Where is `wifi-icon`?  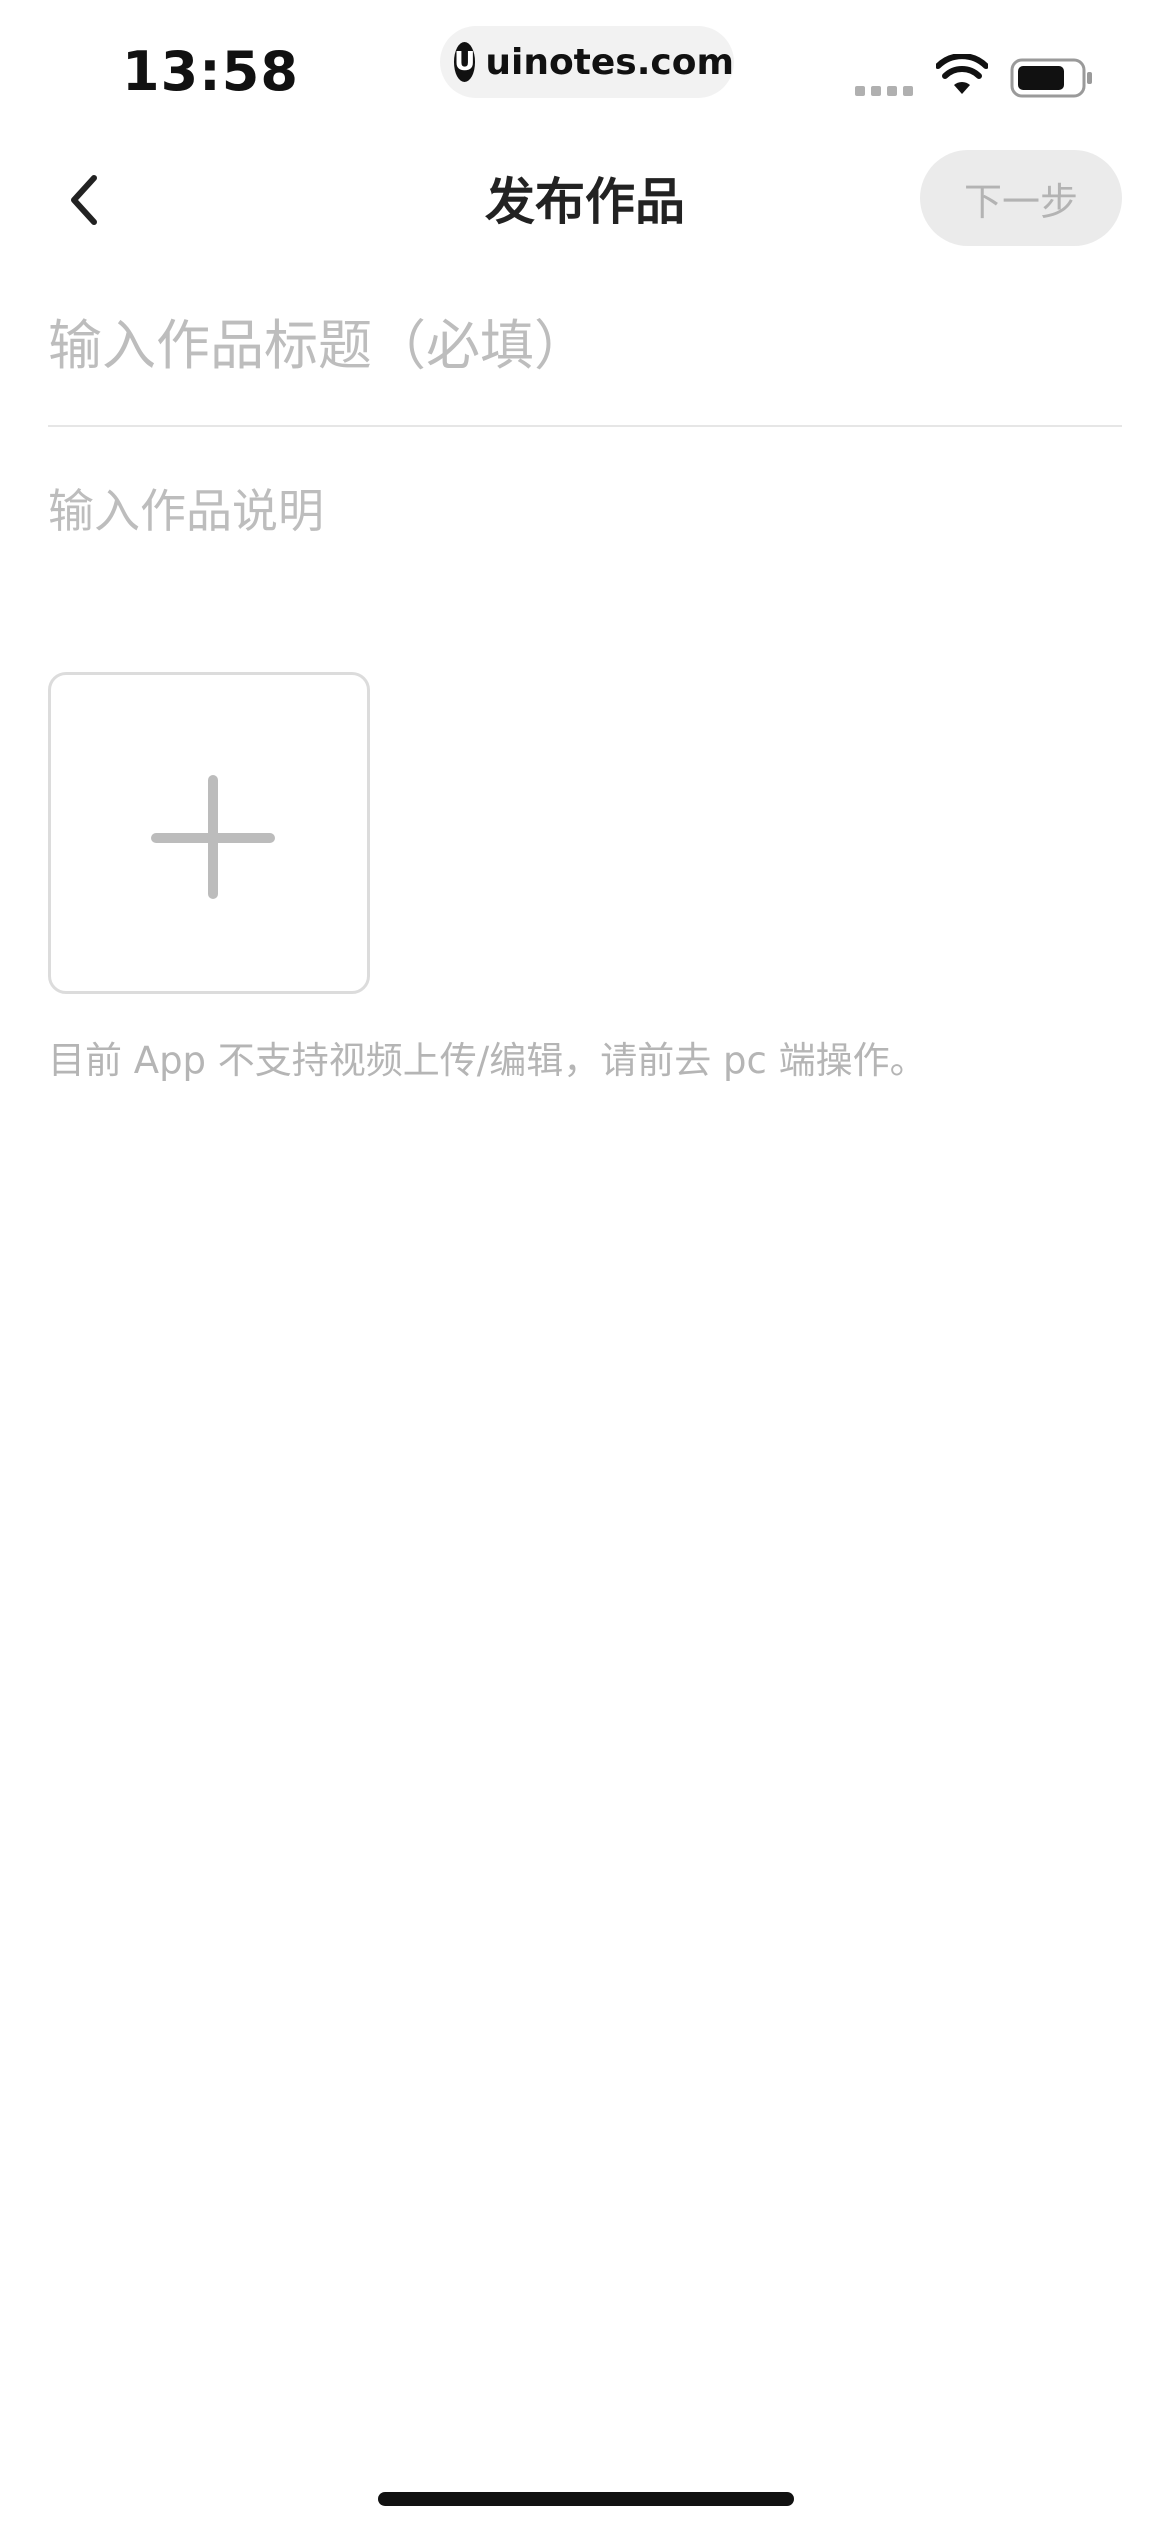
wifi-icon is located at coordinates (962, 74).